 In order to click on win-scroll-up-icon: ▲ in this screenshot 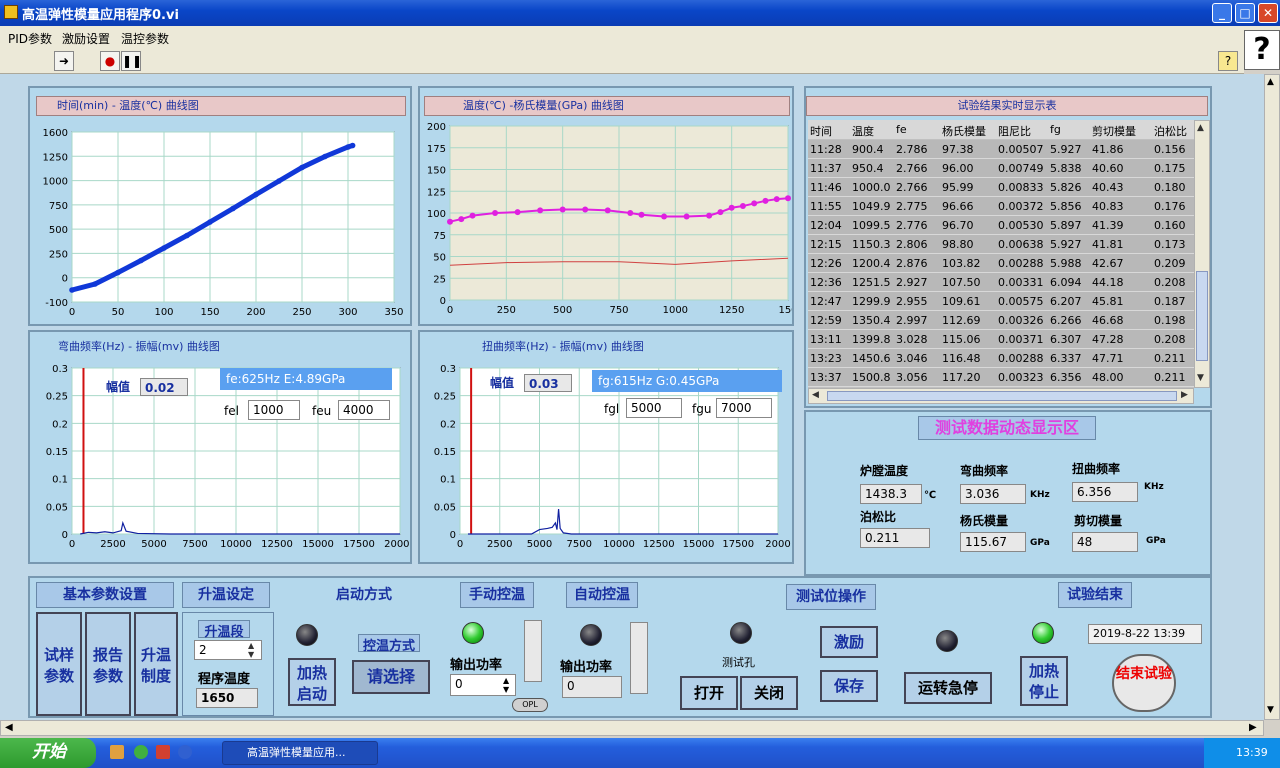, I will do `click(1270, 82)`.